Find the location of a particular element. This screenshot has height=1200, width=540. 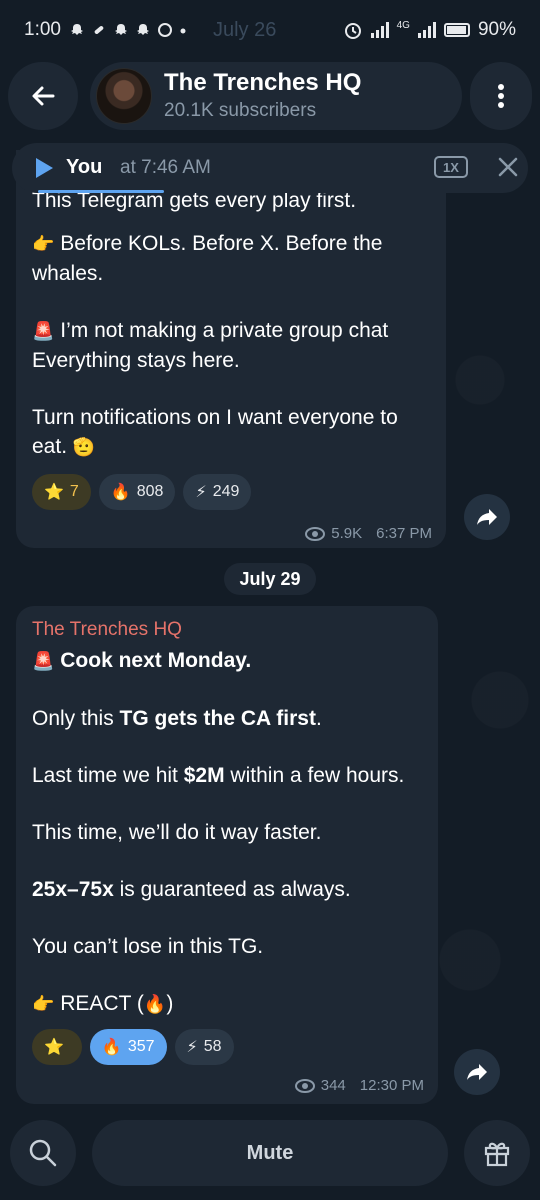

search-button is located at coordinates (43, 1153).